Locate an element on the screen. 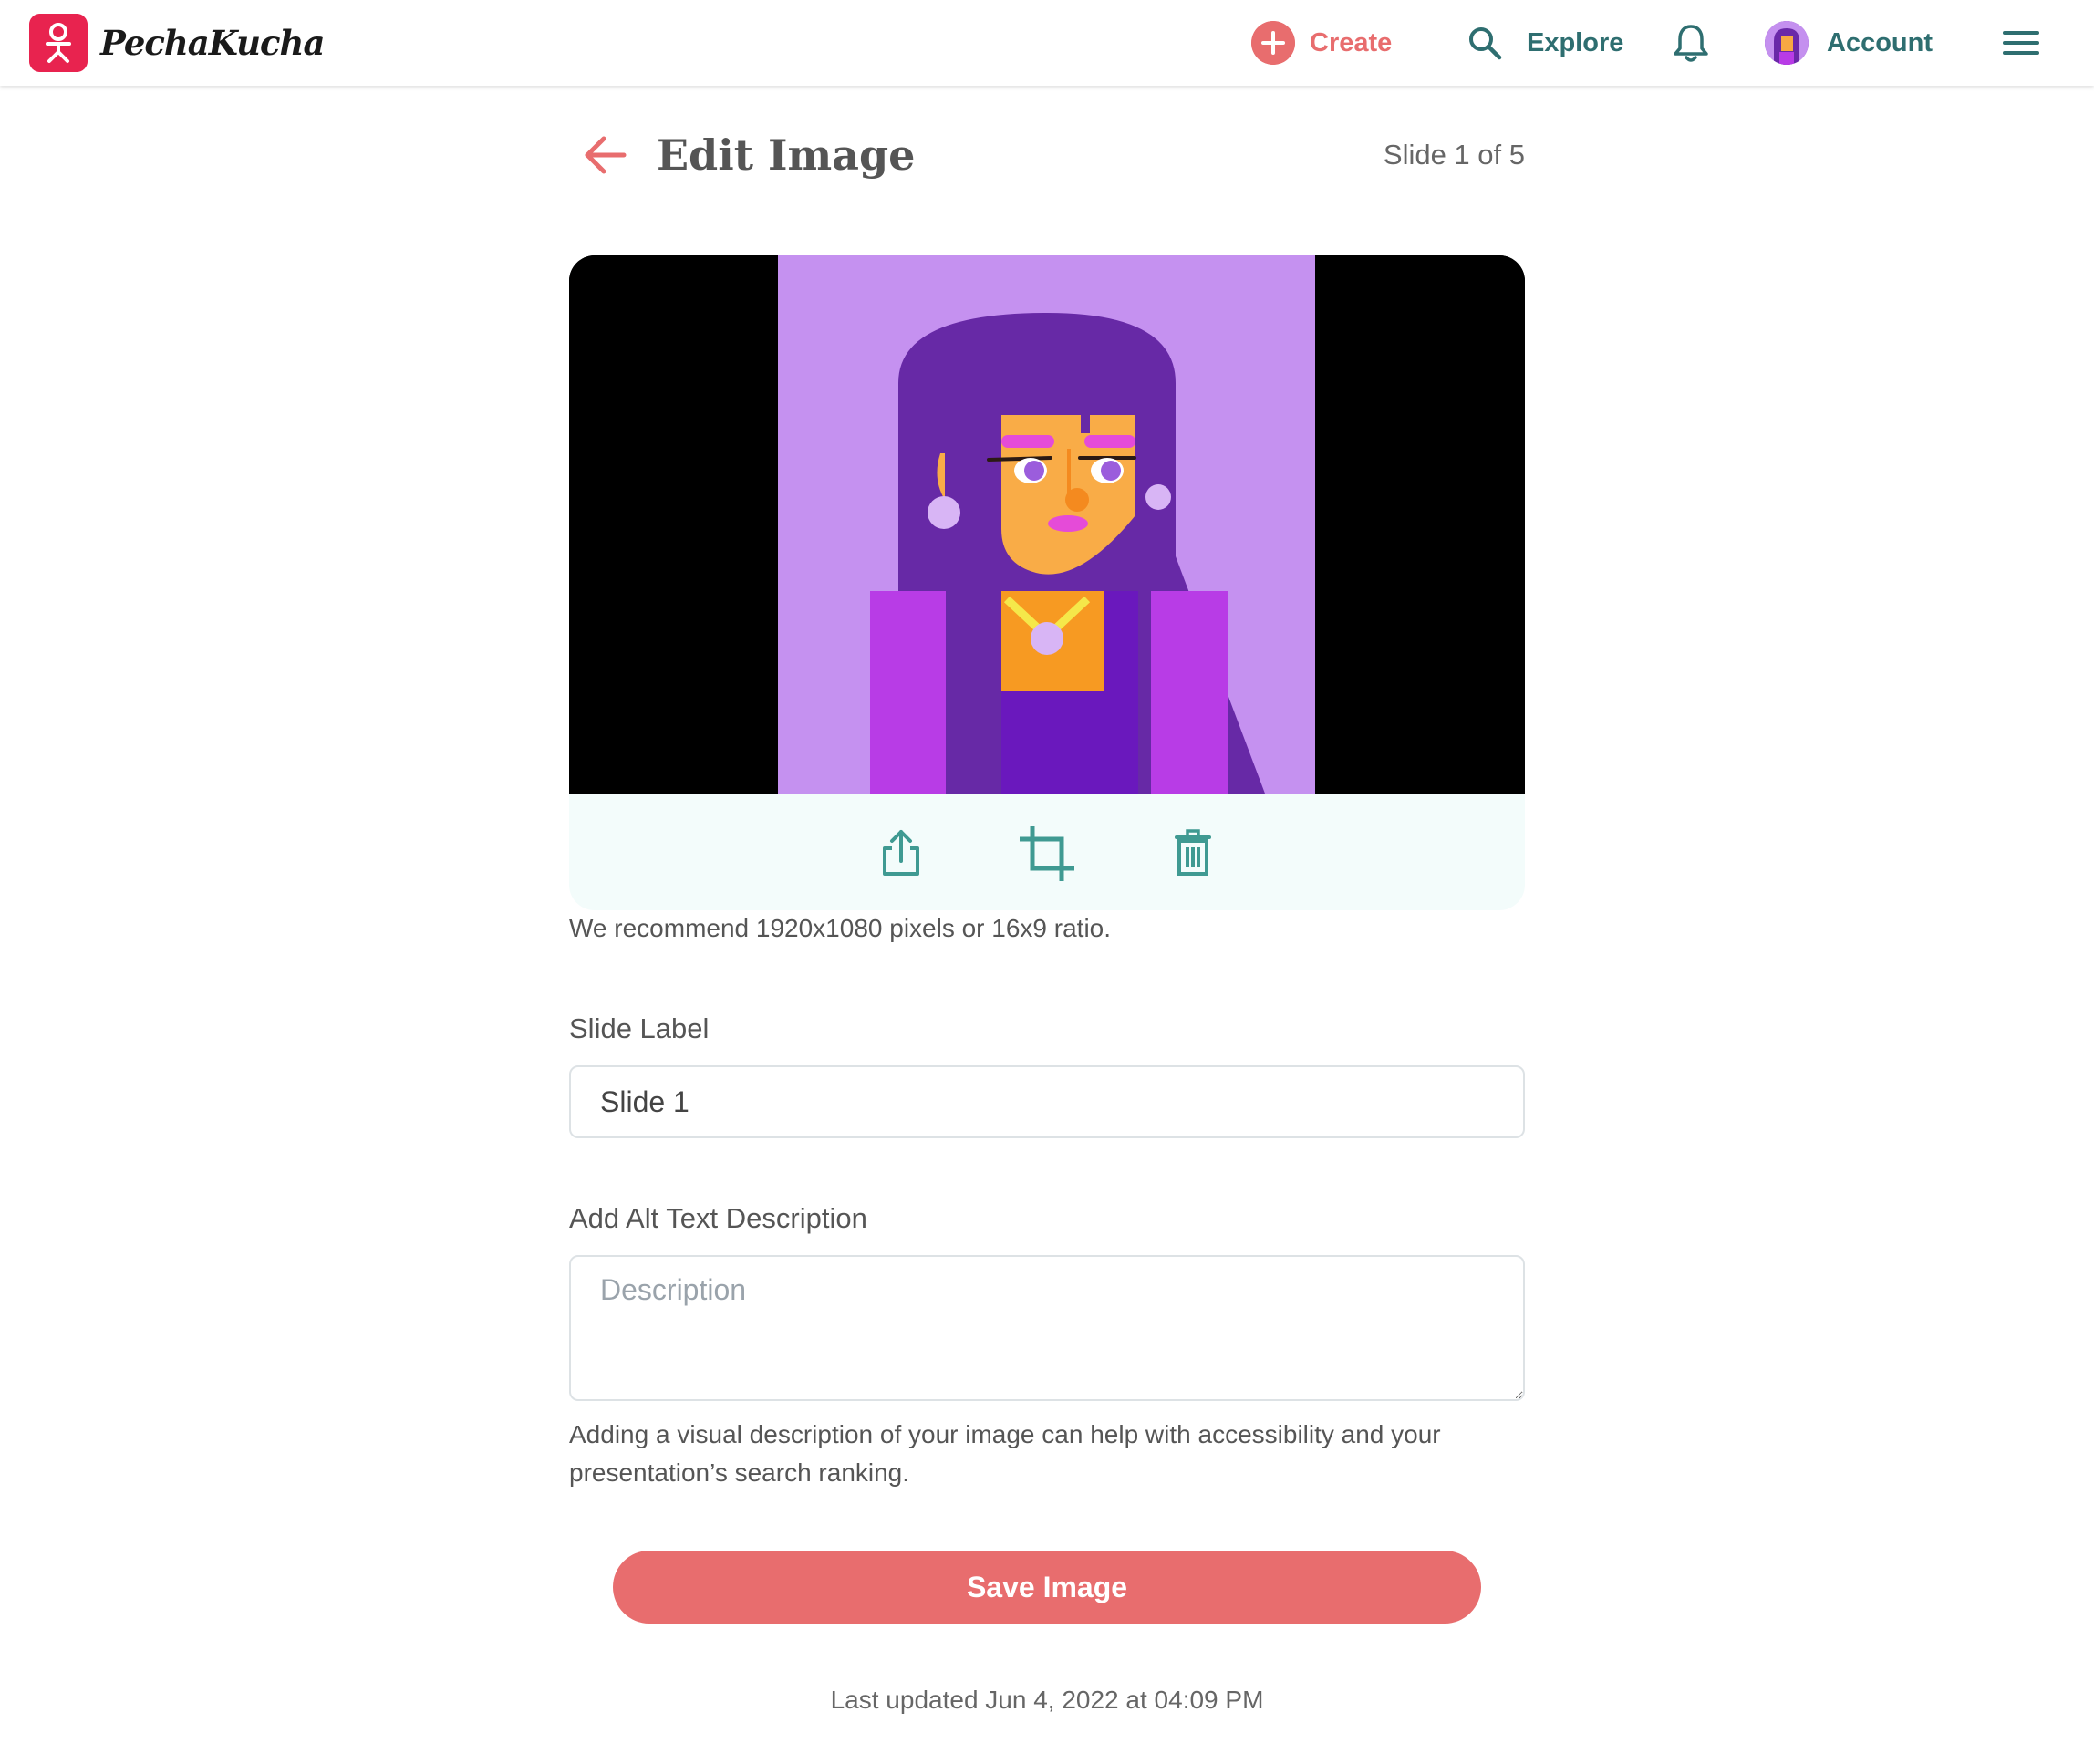  arrow-left-icon is located at coordinates (606, 155).